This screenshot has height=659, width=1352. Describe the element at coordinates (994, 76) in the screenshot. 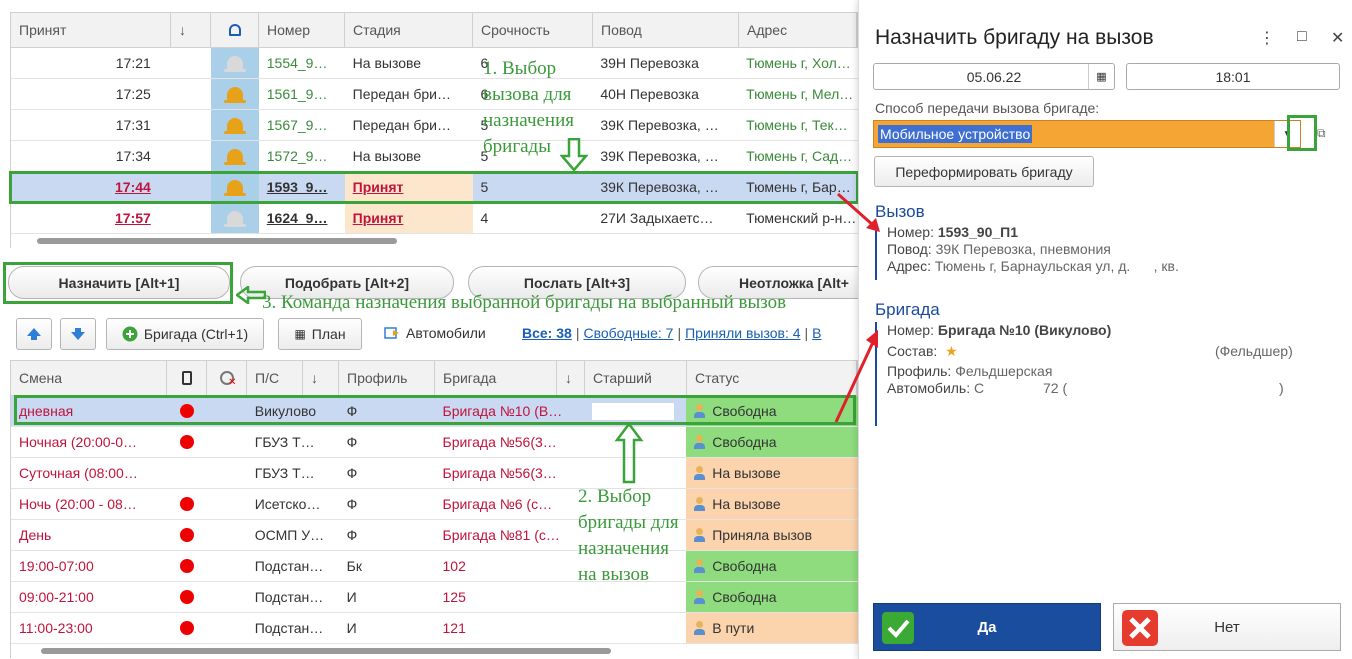

I see `date-field: 05.06.22 ▦` at that location.